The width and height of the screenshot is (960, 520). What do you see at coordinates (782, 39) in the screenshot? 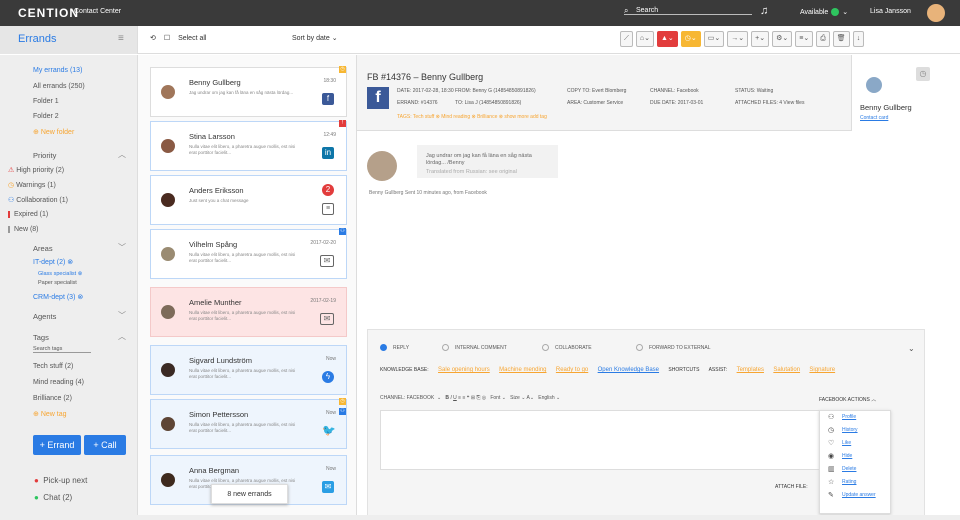
I see `settings-button: ⚙⌄` at bounding box center [782, 39].